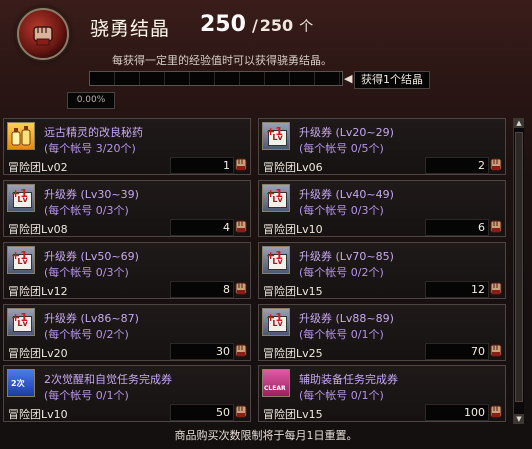 The image size is (532, 449). What do you see at coordinates (38, 229) in the screenshot?
I see `item-requirement: 冒险团Lv08` at bounding box center [38, 229].